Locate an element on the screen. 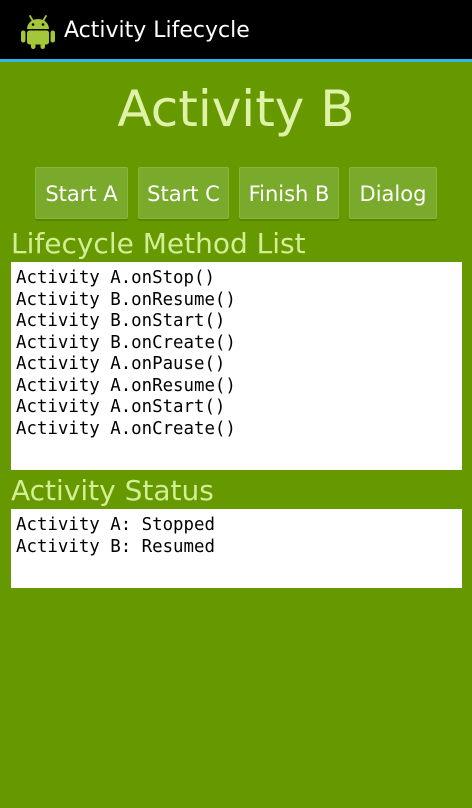 The height and width of the screenshot is (808, 472). method-line: Activity B.onResume() is located at coordinates (126, 299).